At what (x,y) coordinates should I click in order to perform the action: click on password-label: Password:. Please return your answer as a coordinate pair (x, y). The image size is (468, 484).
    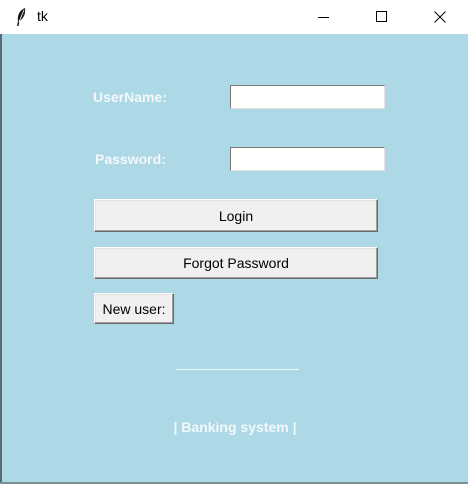
    Looking at the image, I should click on (130, 159).